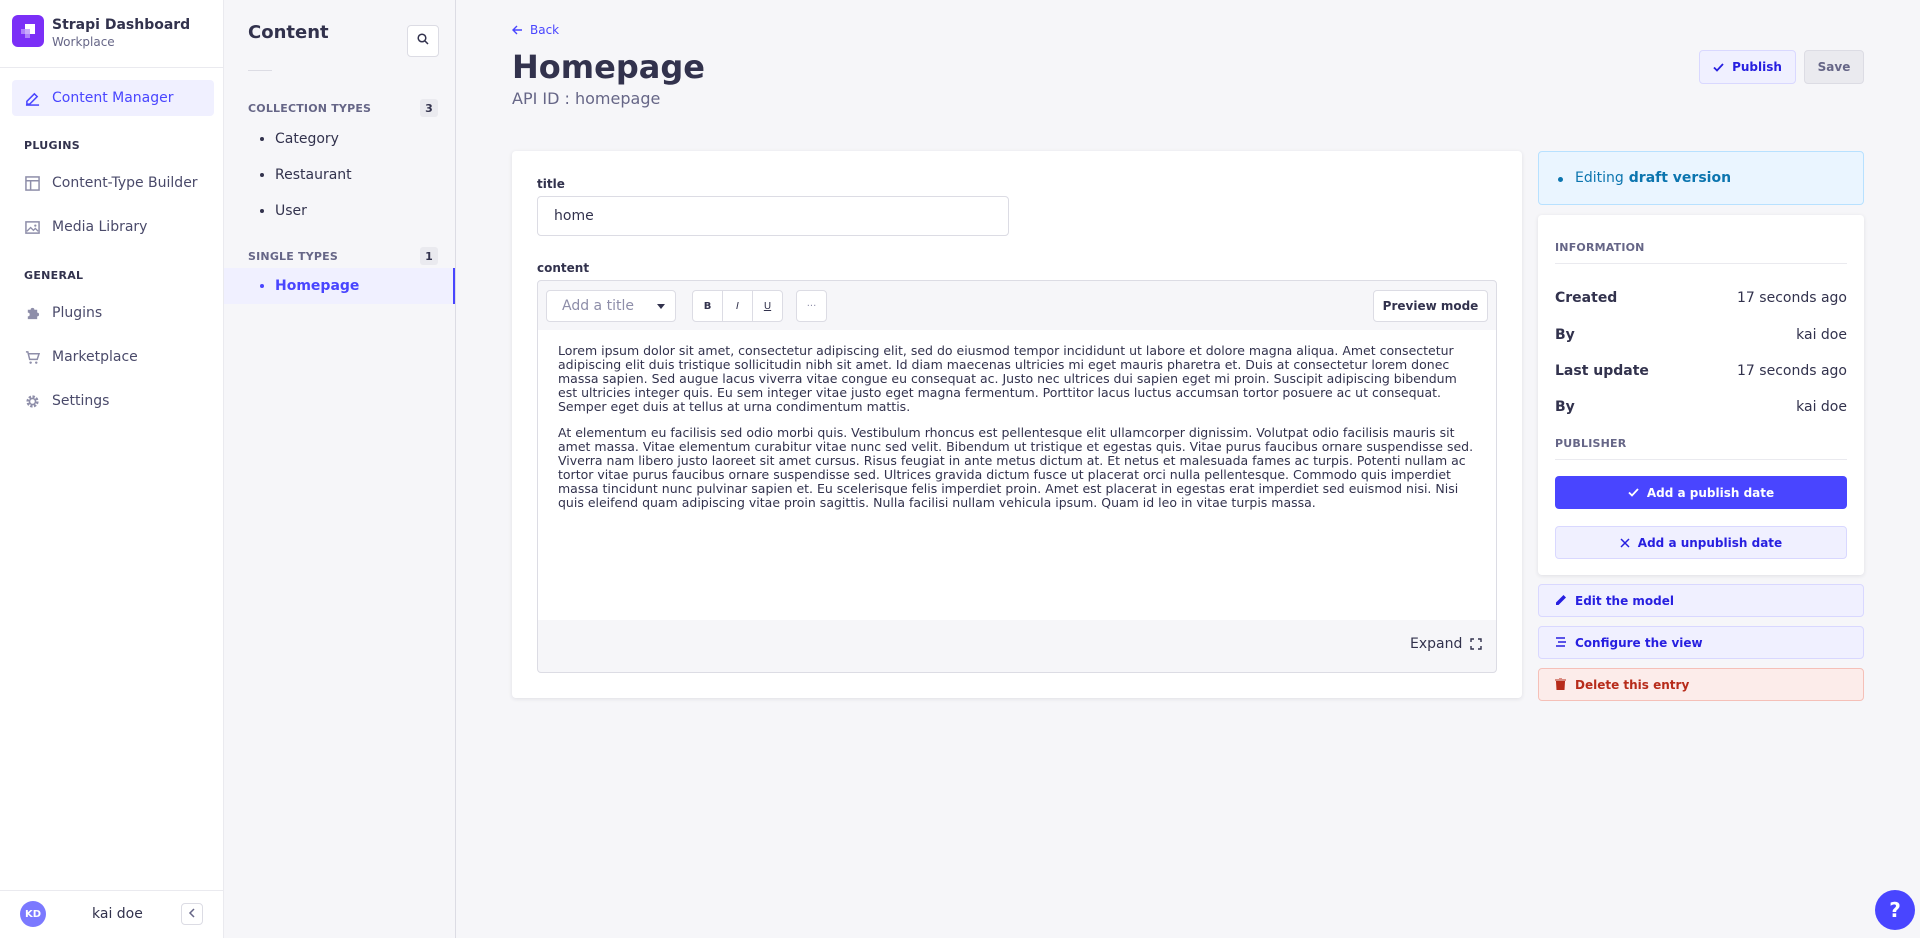 The width and height of the screenshot is (1920, 938). Describe the element at coordinates (1680, 178) in the screenshot. I see `draft-status: draft version` at that location.